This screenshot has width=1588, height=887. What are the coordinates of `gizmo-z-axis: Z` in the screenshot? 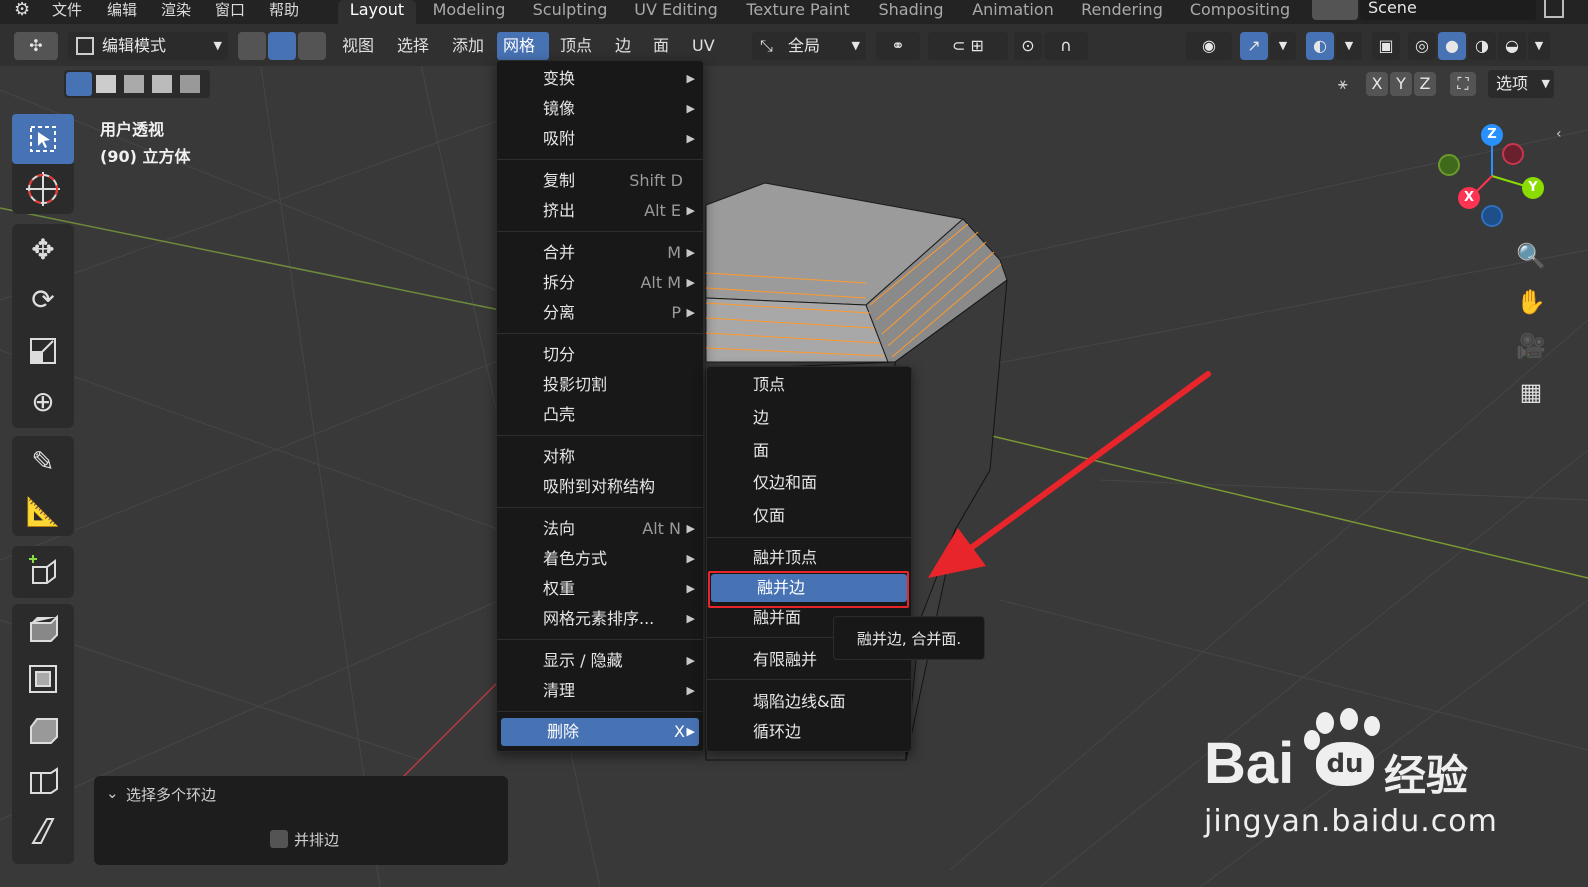 It's located at (1492, 135).